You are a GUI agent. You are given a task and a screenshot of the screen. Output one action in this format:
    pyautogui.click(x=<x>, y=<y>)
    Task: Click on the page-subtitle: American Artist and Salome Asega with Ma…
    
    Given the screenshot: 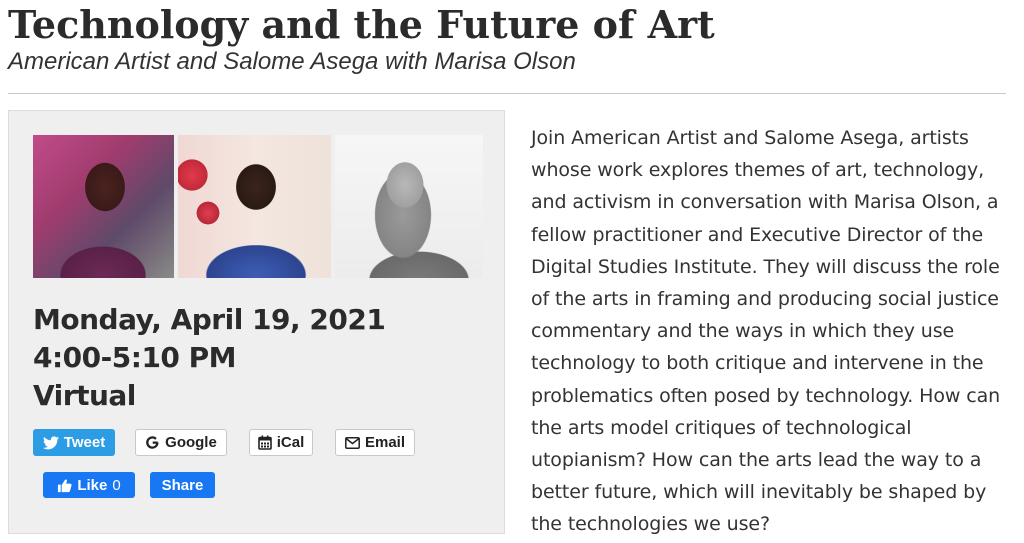 What is the action you would take?
    pyautogui.click(x=292, y=61)
    